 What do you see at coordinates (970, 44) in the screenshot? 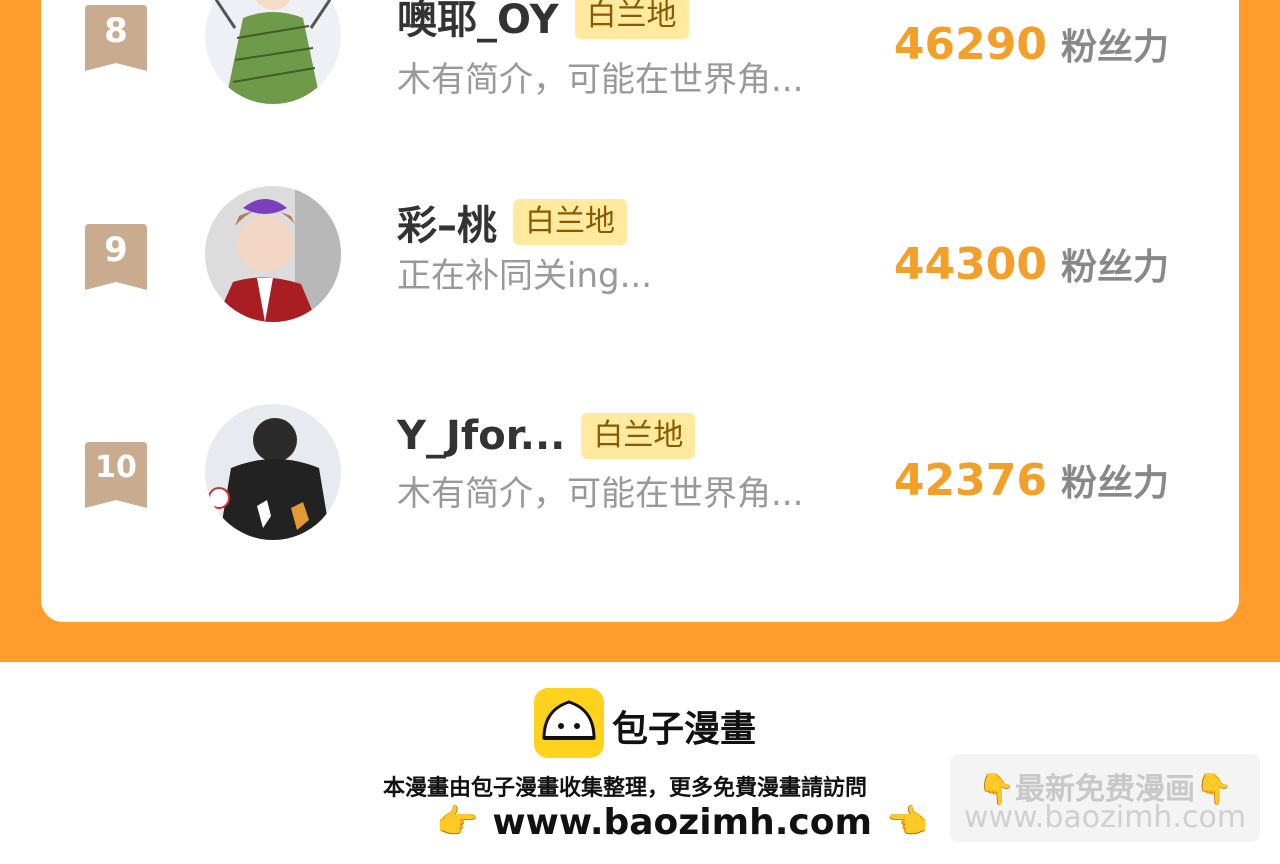
I see `fans-number: 46290` at bounding box center [970, 44].